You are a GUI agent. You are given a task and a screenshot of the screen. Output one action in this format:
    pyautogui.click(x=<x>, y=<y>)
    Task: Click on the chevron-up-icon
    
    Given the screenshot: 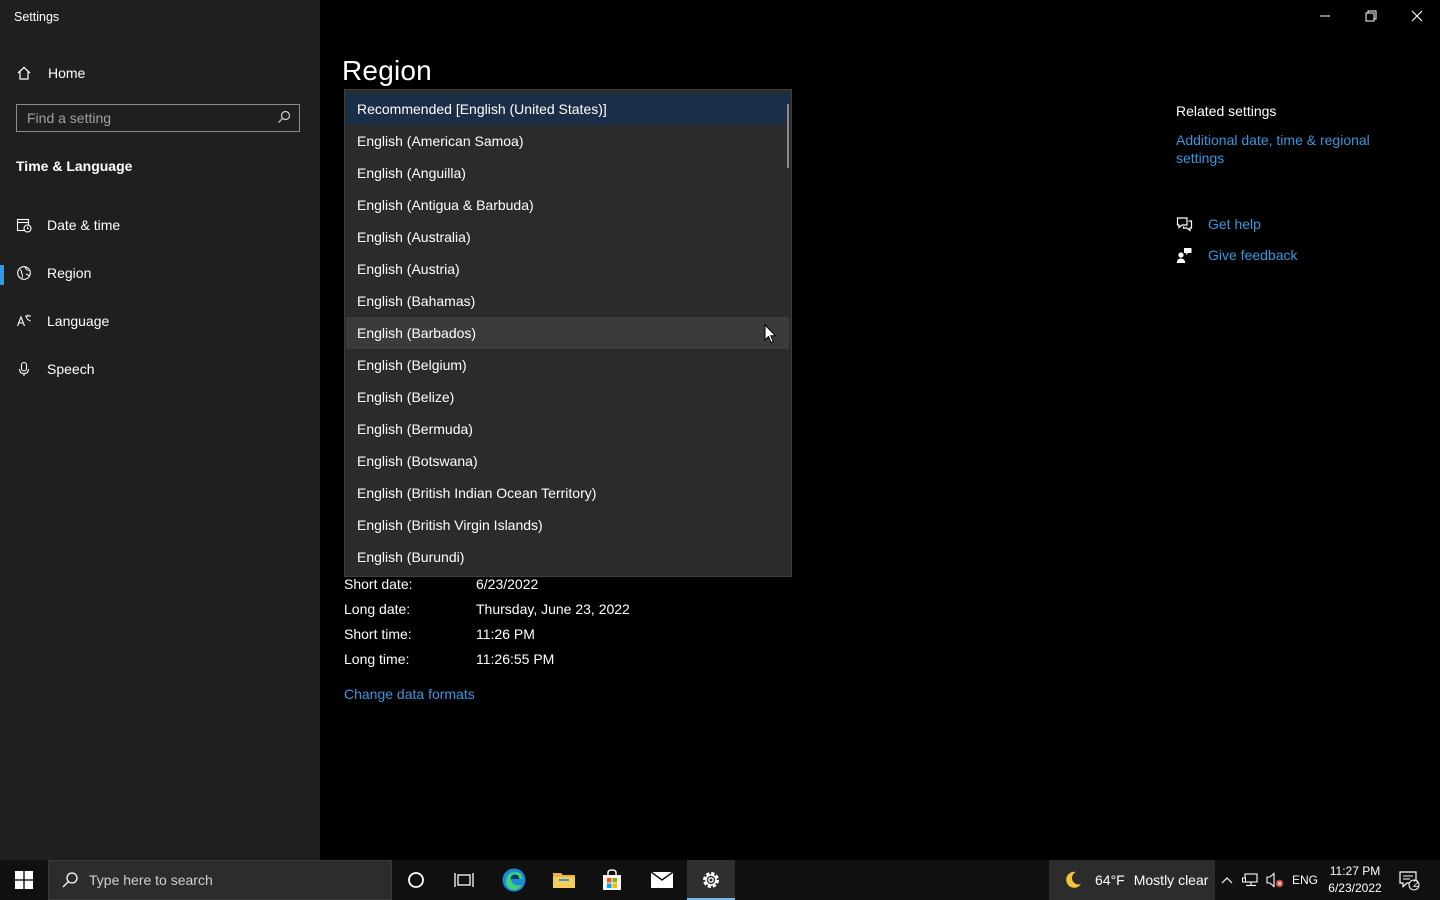 What is the action you would take?
    pyautogui.click(x=1227, y=880)
    